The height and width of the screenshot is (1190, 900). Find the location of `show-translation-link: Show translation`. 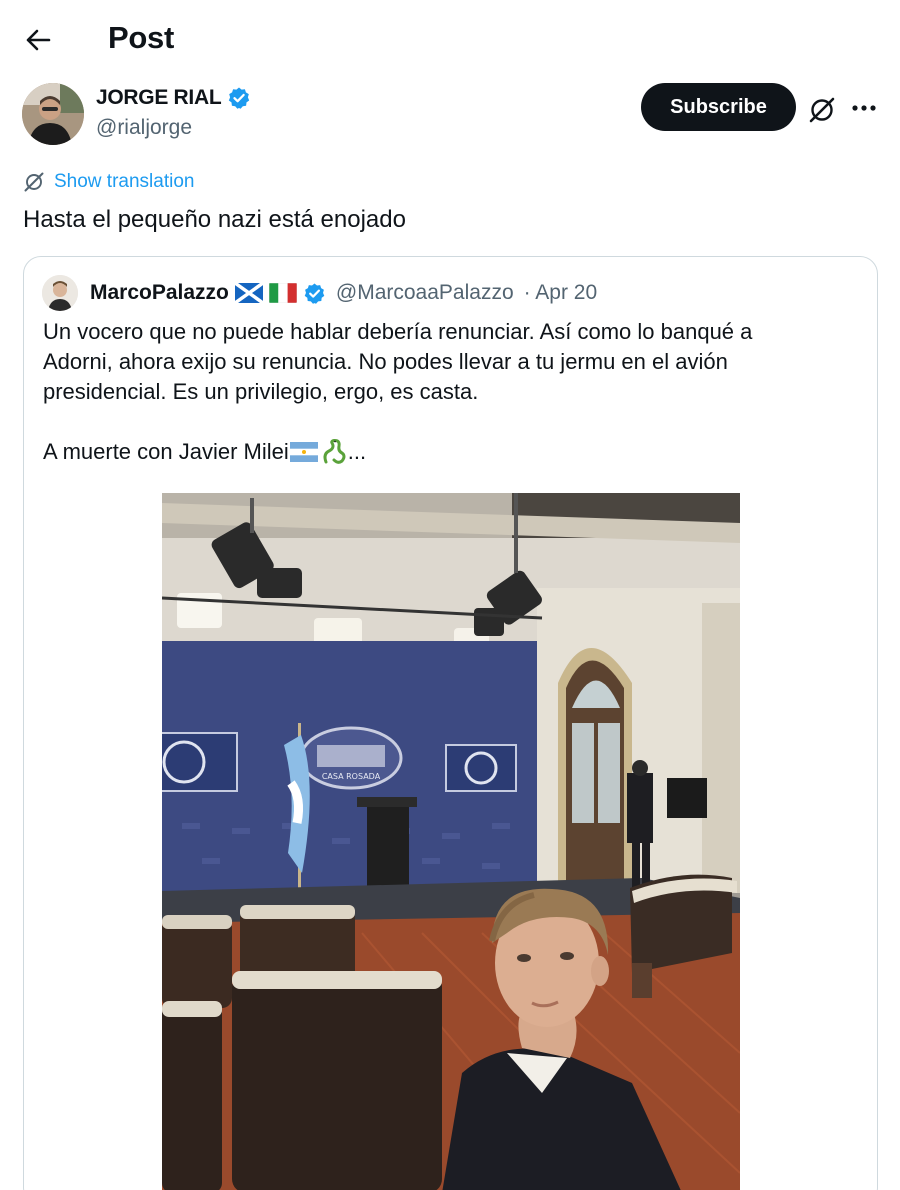

show-translation-link: Show translation is located at coordinates (108, 182).